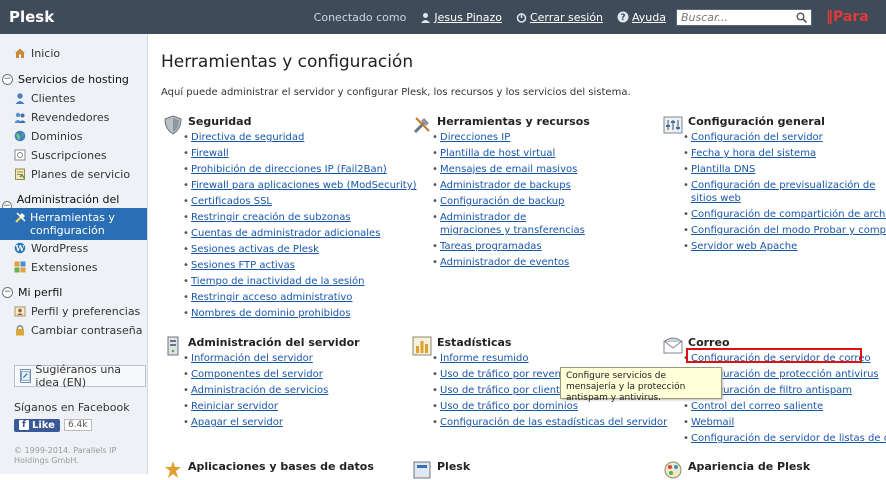 The height and width of the screenshot is (480, 886). I want to click on sidebar-item-clients: Clientes, so click(73, 98).